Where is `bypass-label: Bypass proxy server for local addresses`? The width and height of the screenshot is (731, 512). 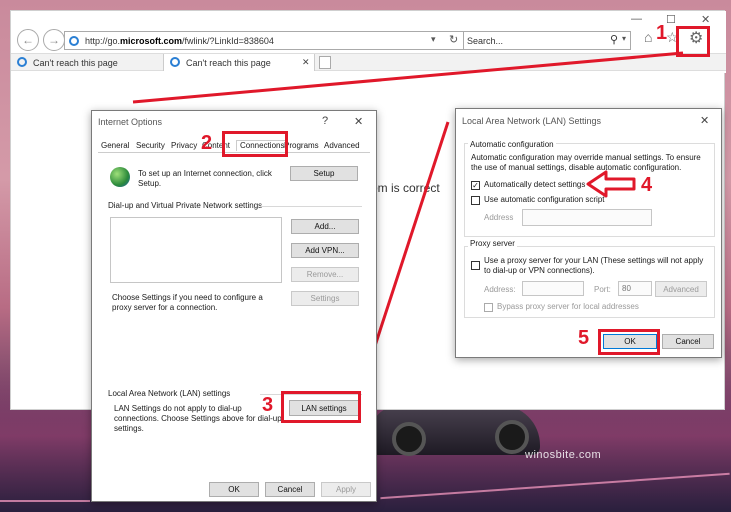
bypass-label: Bypass proxy server for local addresses is located at coordinates (568, 306).